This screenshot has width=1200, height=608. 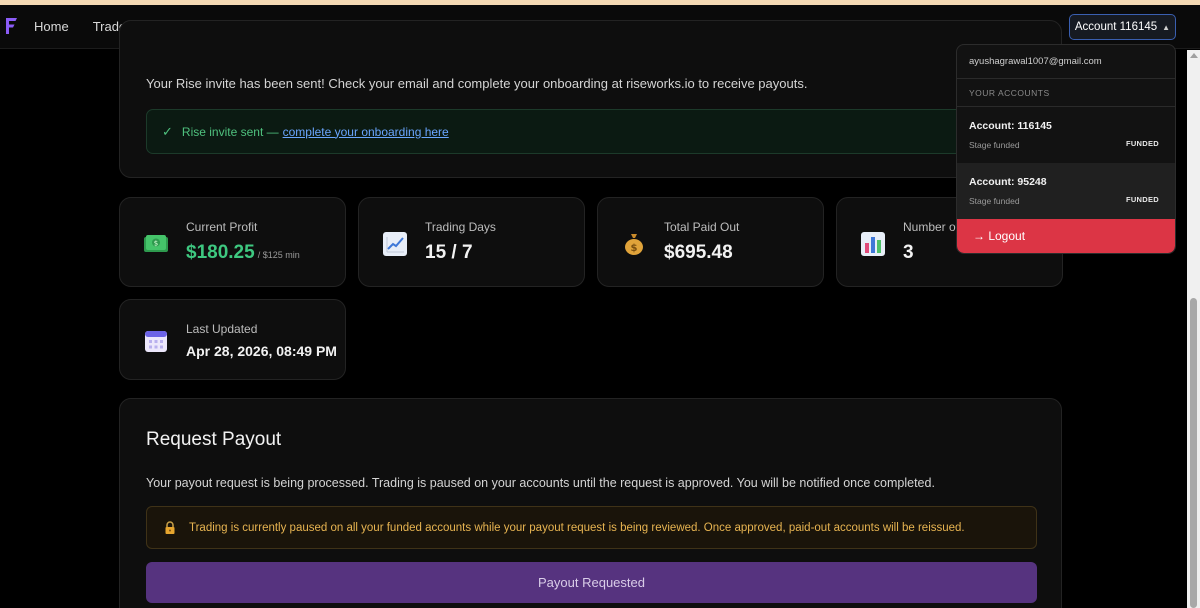 I want to click on user-email: ayushagrawal1007@gmail.com, so click(x=1066, y=62).